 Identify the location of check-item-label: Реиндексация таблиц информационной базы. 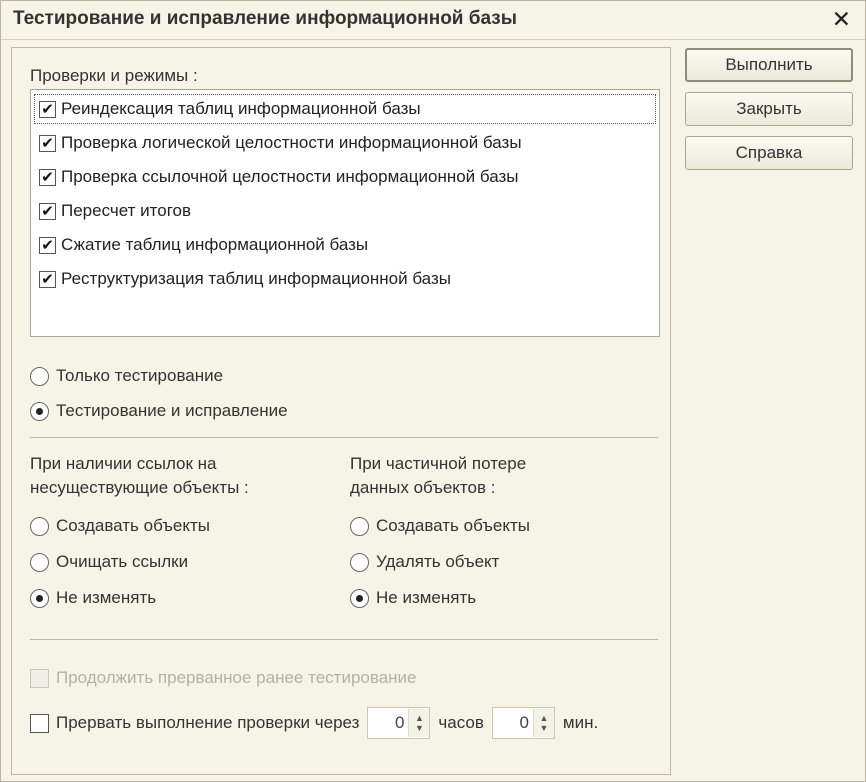
(241, 108).